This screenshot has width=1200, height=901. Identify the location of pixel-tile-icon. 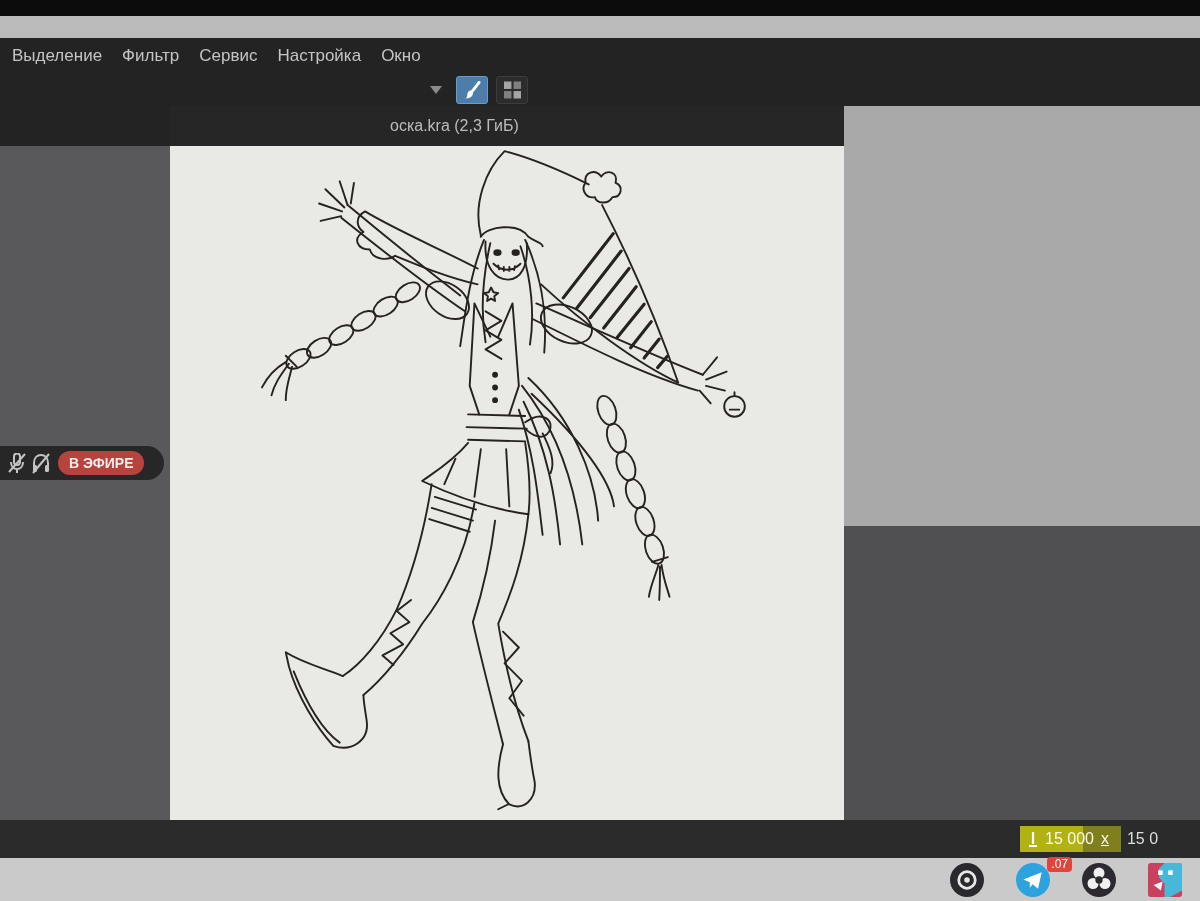
(1165, 879).